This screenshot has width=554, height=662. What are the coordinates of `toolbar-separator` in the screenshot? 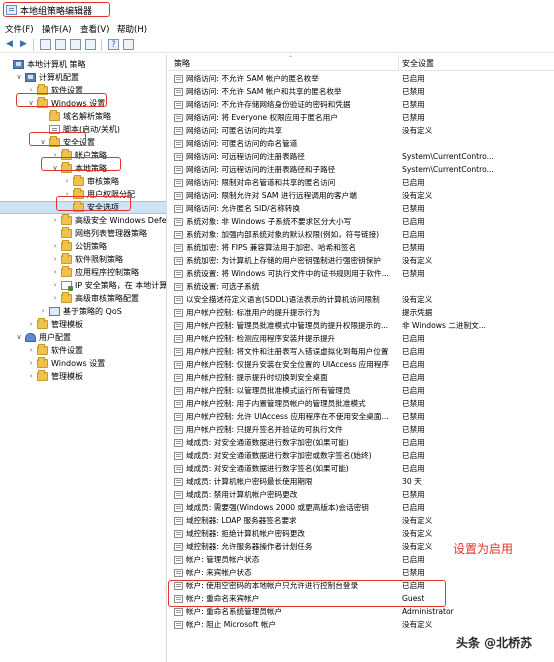 It's located at (33, 45).